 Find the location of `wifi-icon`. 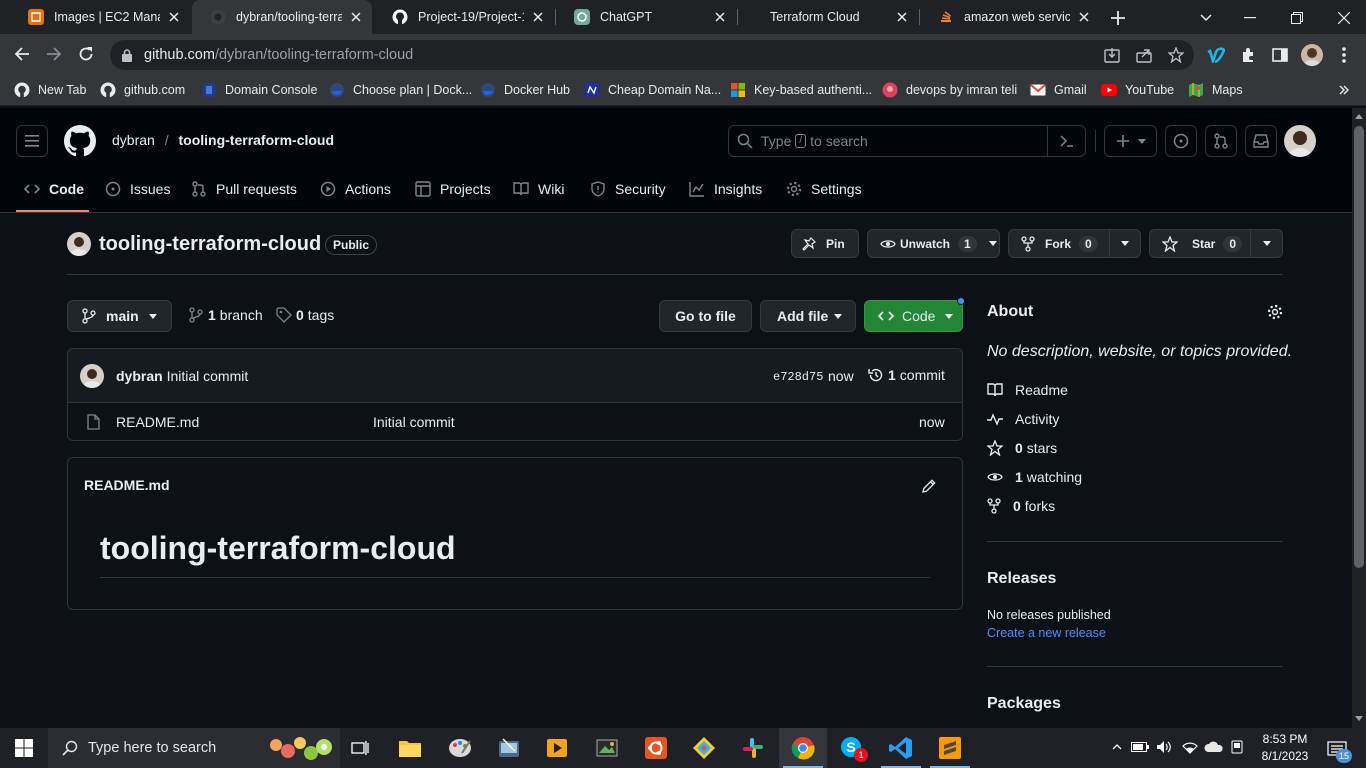

wifi-icon is located at coordinates (1190, 747).